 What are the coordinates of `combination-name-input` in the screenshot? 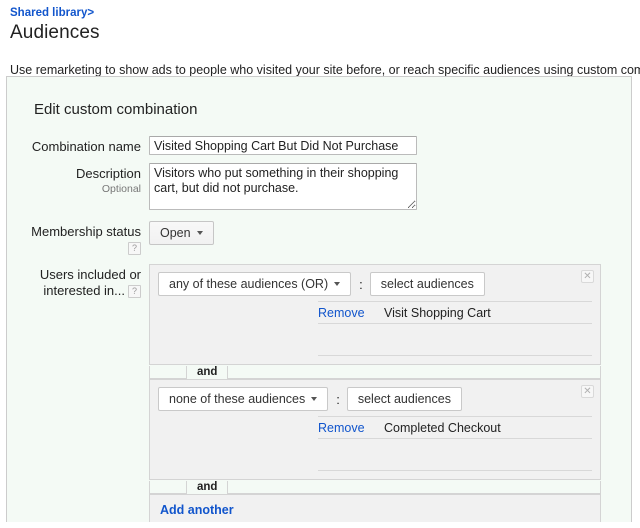 It's located at (283, 145).